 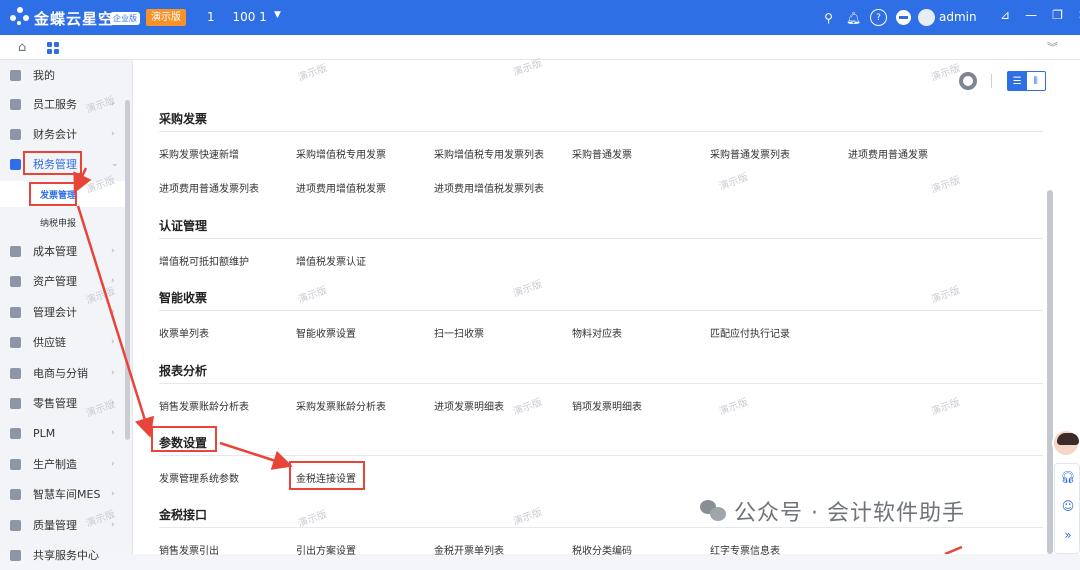 I want to click on section-title-smart-receipt: 智能收票, so click(x=183, y=298).